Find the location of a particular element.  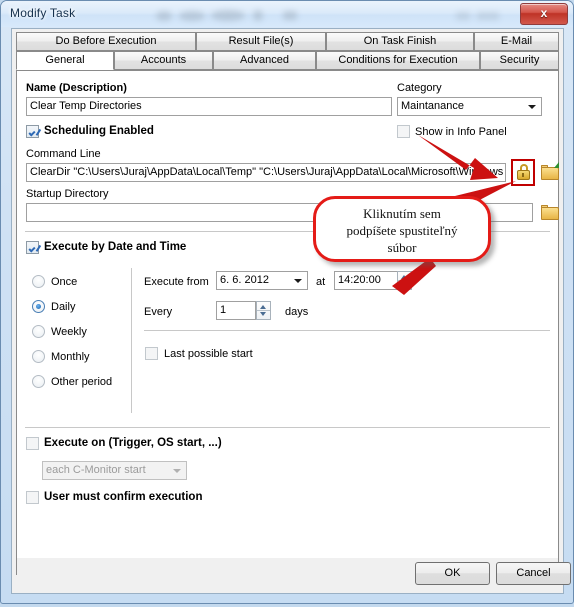

period-radio-other is located at coordinates (38, 381).